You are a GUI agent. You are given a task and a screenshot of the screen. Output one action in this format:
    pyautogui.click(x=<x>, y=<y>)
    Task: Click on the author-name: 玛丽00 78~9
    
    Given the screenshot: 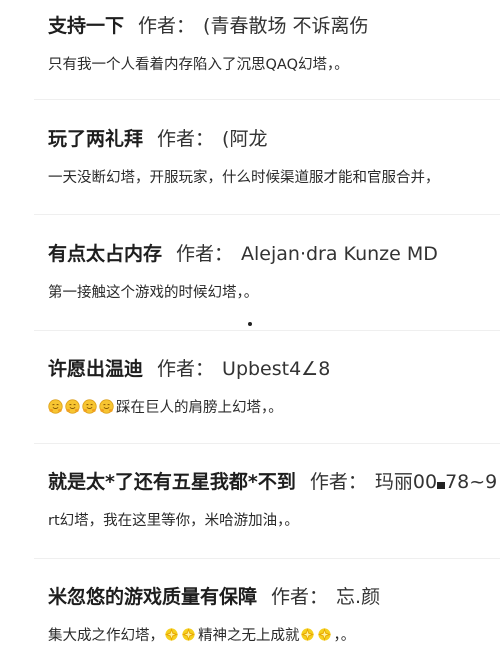 What is the action you would take?
    pyautogui.click(x=436, y=482)
    